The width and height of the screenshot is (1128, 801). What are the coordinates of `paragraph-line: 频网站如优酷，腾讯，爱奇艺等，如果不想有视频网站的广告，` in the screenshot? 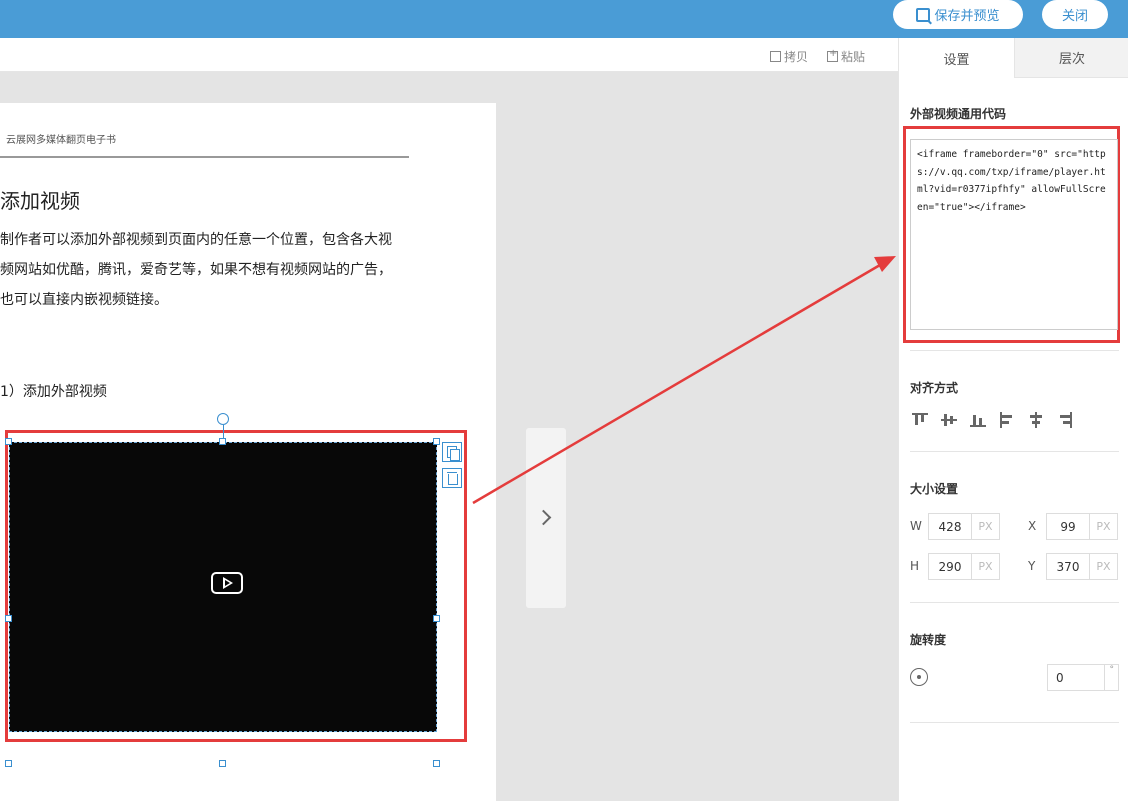 It's located at (196, 270).